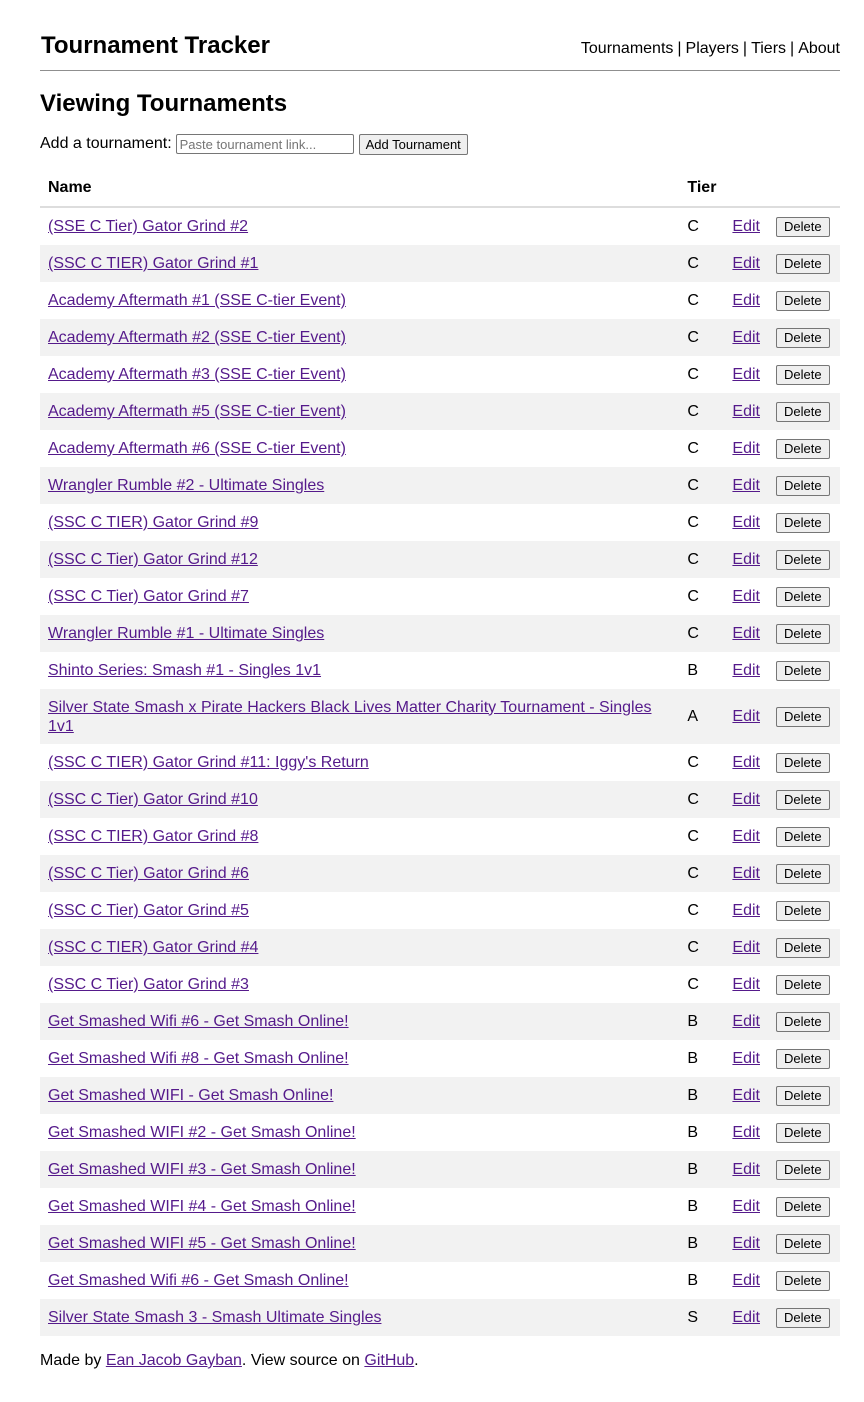 Image resolution: width=864 pixels, height=1402 pixels. I want to click on tournament-link: Wrangler Rumble #1 - Ultimate Singles, so click(186, 633).